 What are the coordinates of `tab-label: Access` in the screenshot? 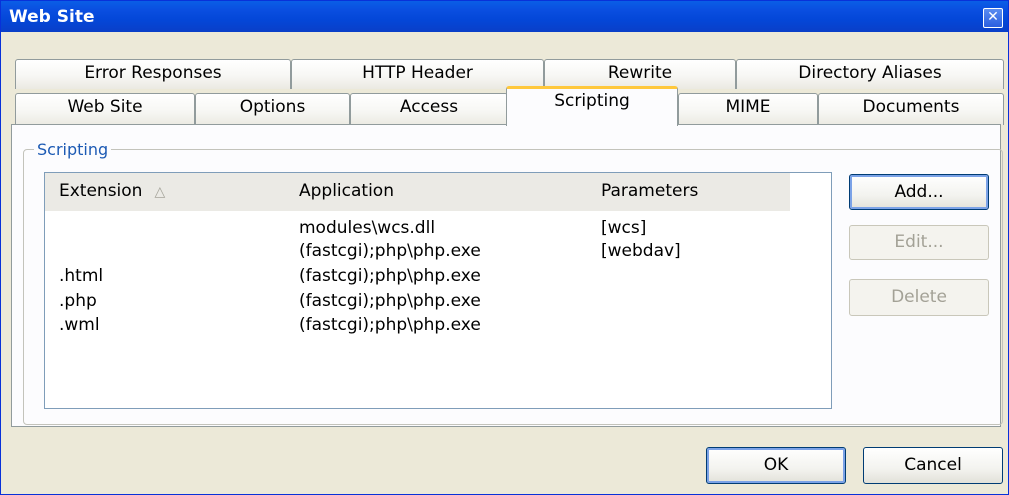 It's located at (429, 107).